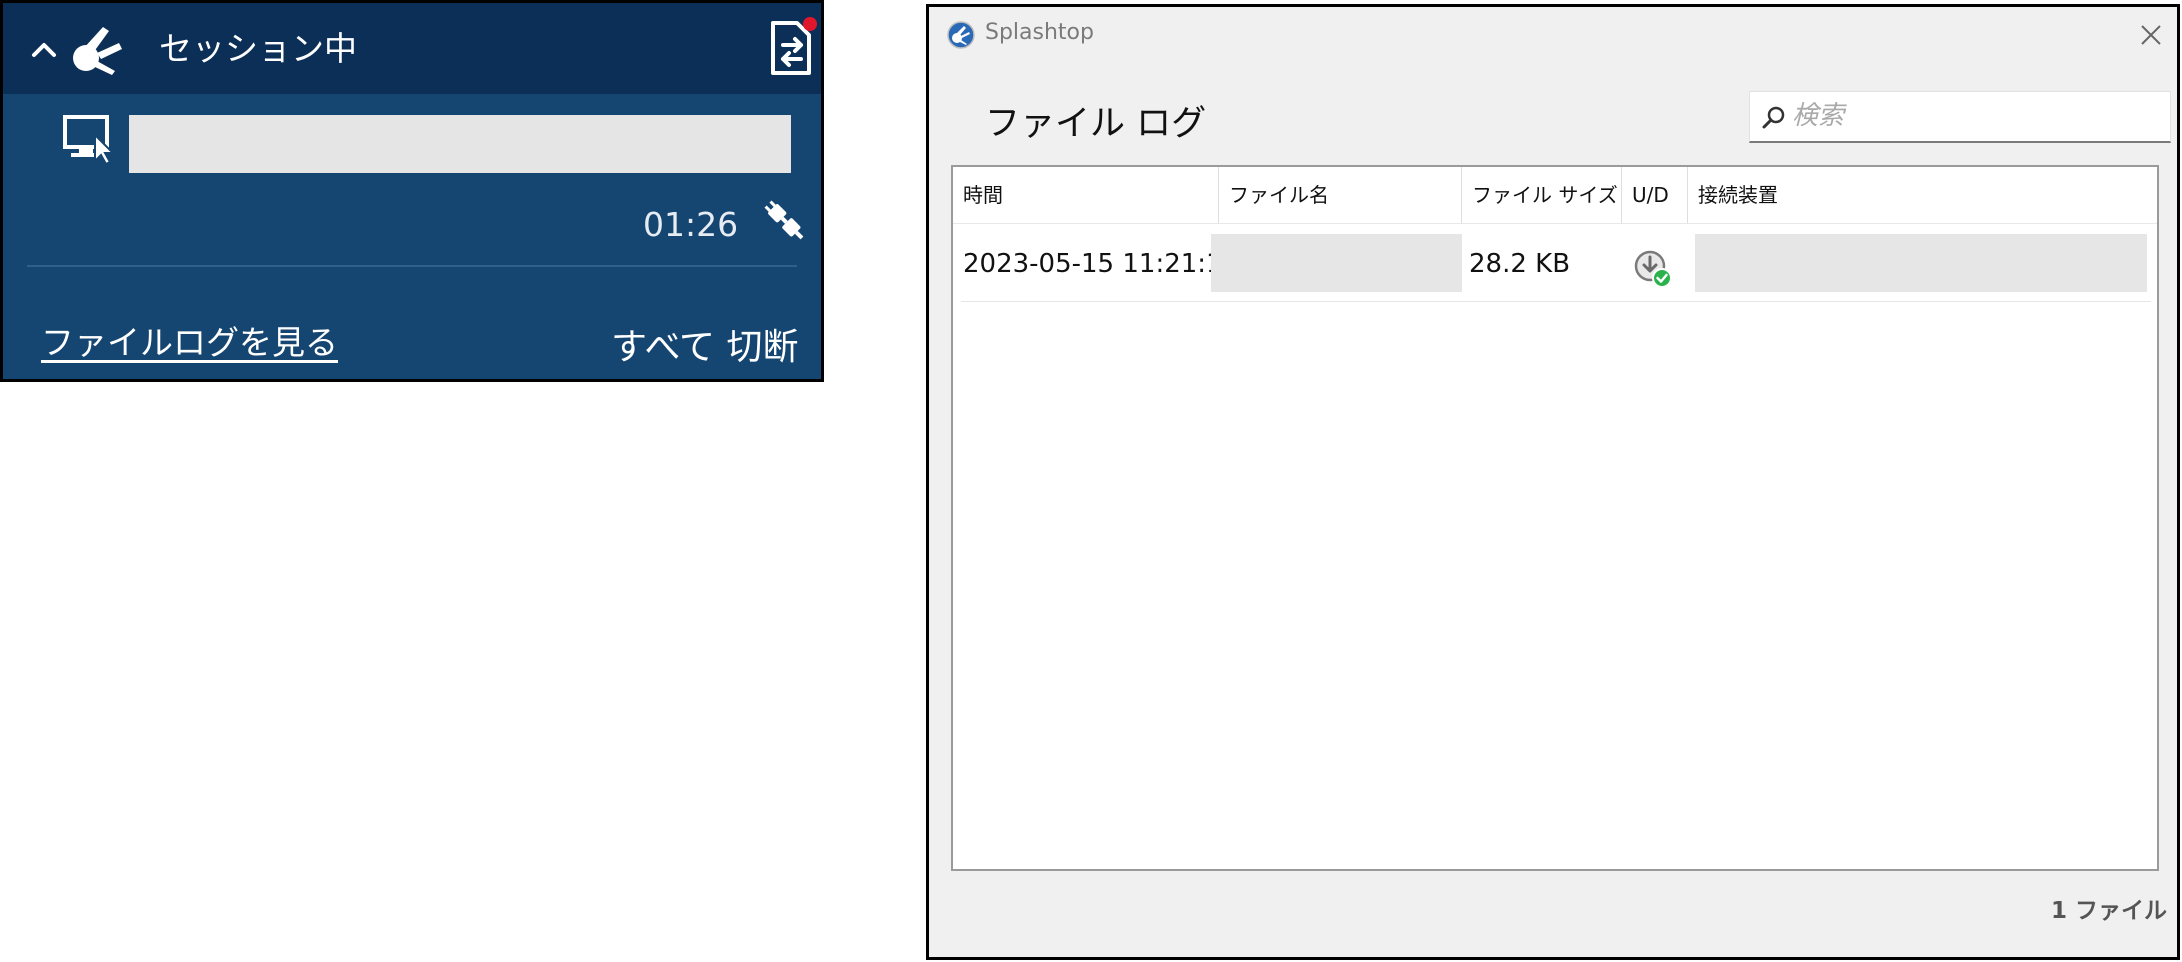  Describe the element at coordinates (412, 266) in the screenshot. I see `session-divider` at that location.